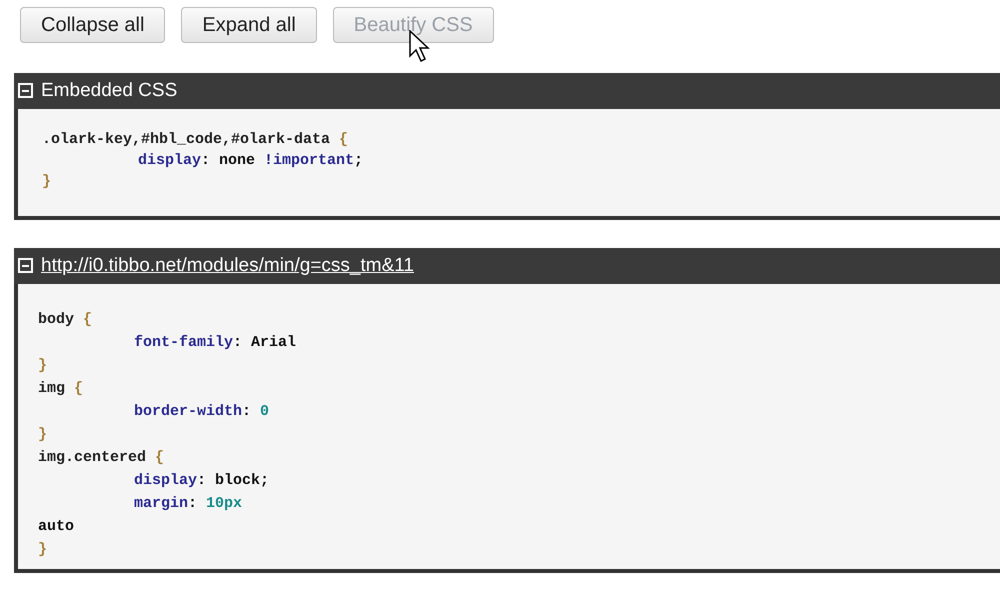 This screenshot has width=1000, height=614. Describe the element at coordinates (66, 320) in the screenshot. I see `code-line: body {` at that location.